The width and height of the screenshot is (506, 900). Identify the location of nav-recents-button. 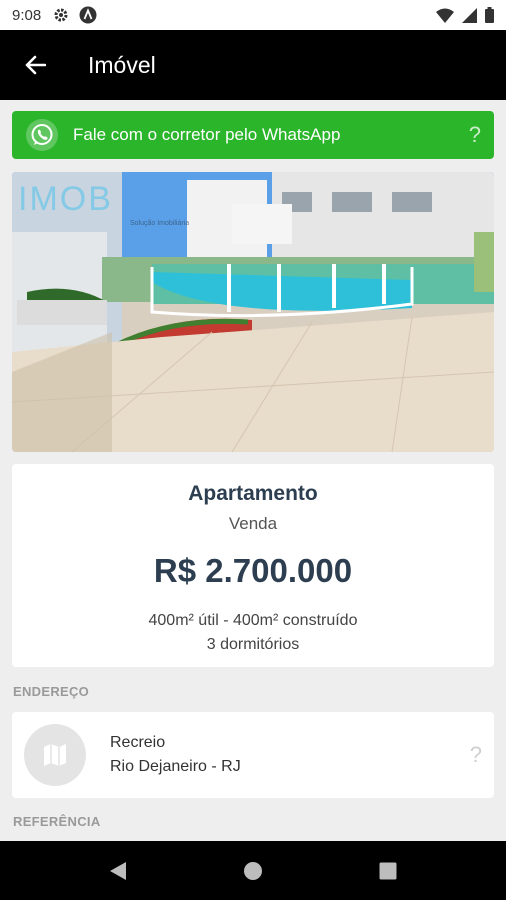
(388, 870).